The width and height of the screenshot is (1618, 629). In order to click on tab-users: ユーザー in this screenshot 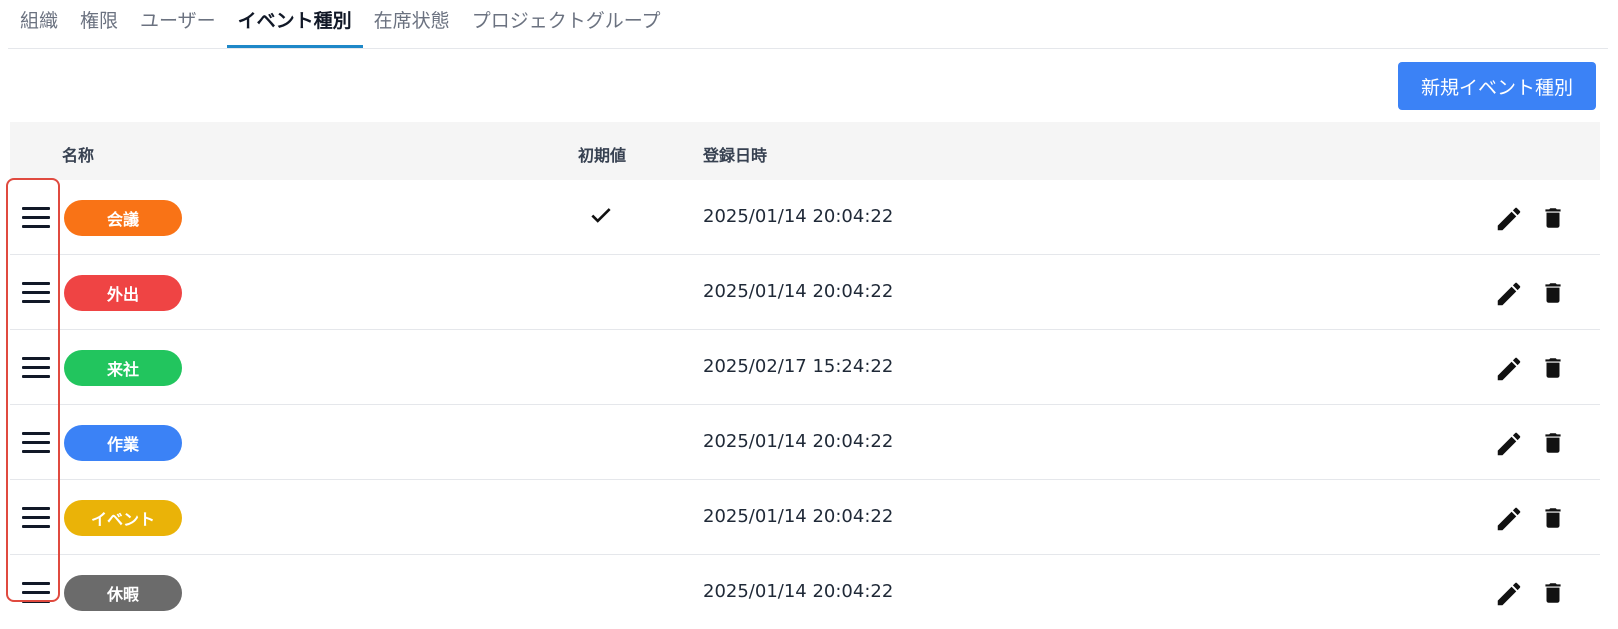, I will do `click(178, 25)`.